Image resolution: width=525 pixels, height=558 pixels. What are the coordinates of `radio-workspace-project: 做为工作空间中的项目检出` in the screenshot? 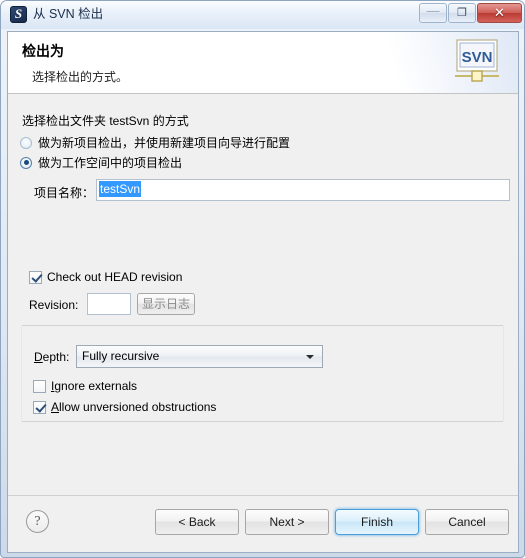 It's located at (101, 162).